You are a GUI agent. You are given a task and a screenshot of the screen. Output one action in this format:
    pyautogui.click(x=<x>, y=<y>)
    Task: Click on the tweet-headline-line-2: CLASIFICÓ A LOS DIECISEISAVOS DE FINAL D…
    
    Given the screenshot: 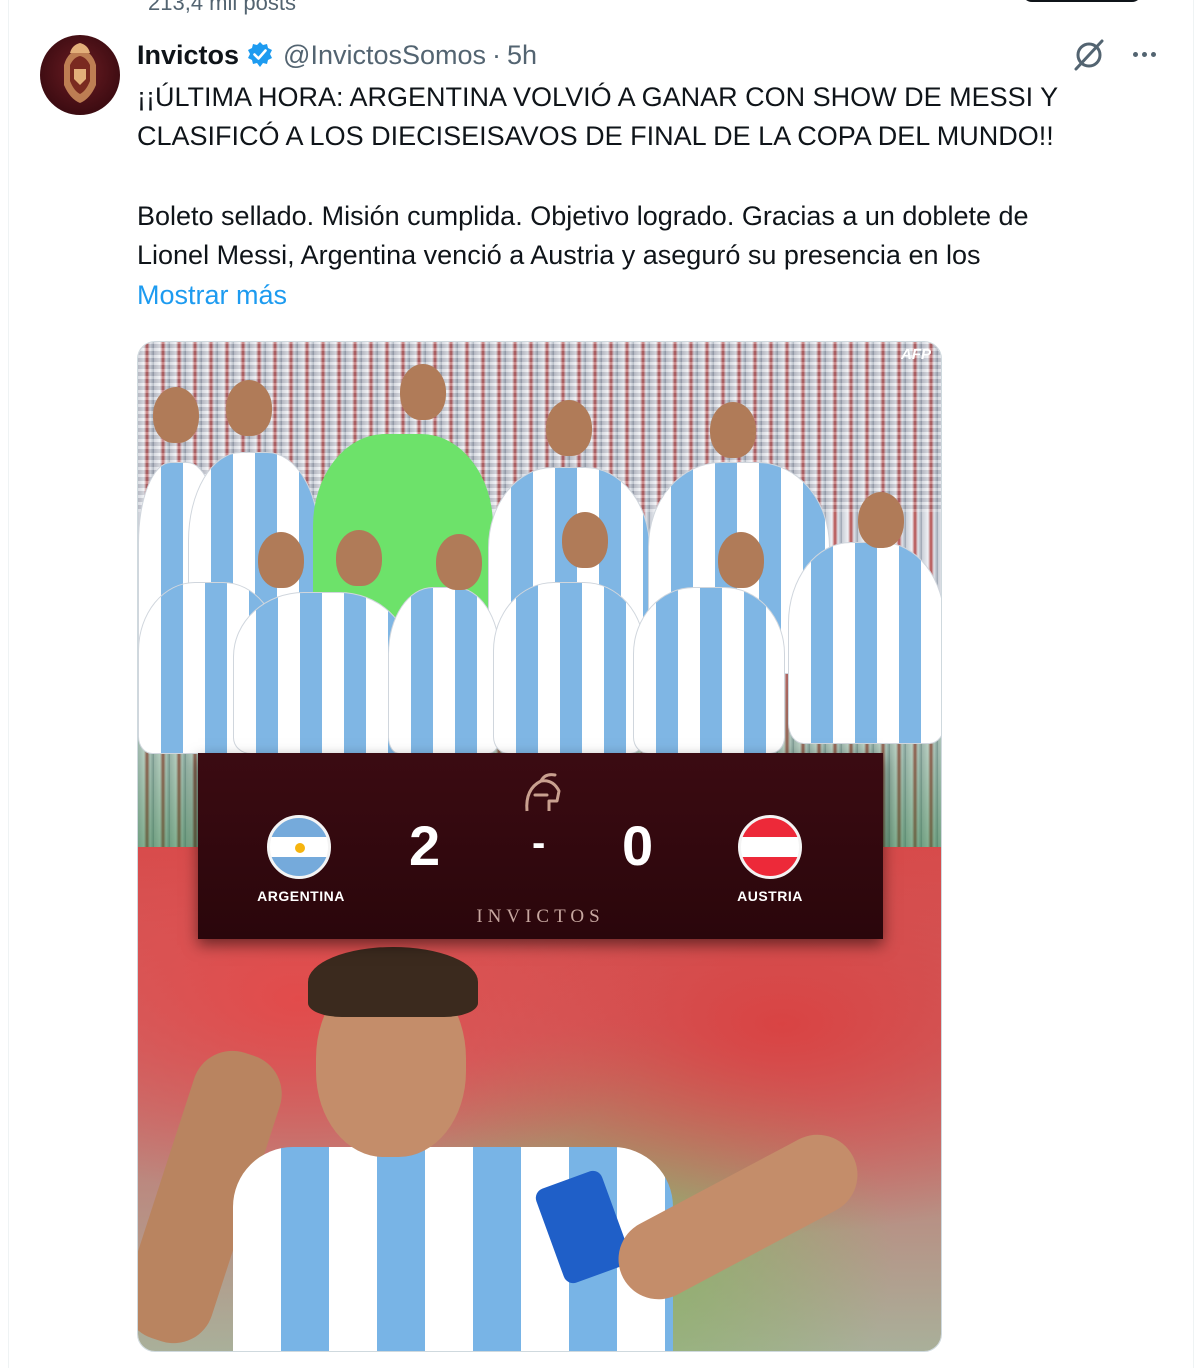 What is the action you would take?
    pyautogui.click(x=595, y=136)
    